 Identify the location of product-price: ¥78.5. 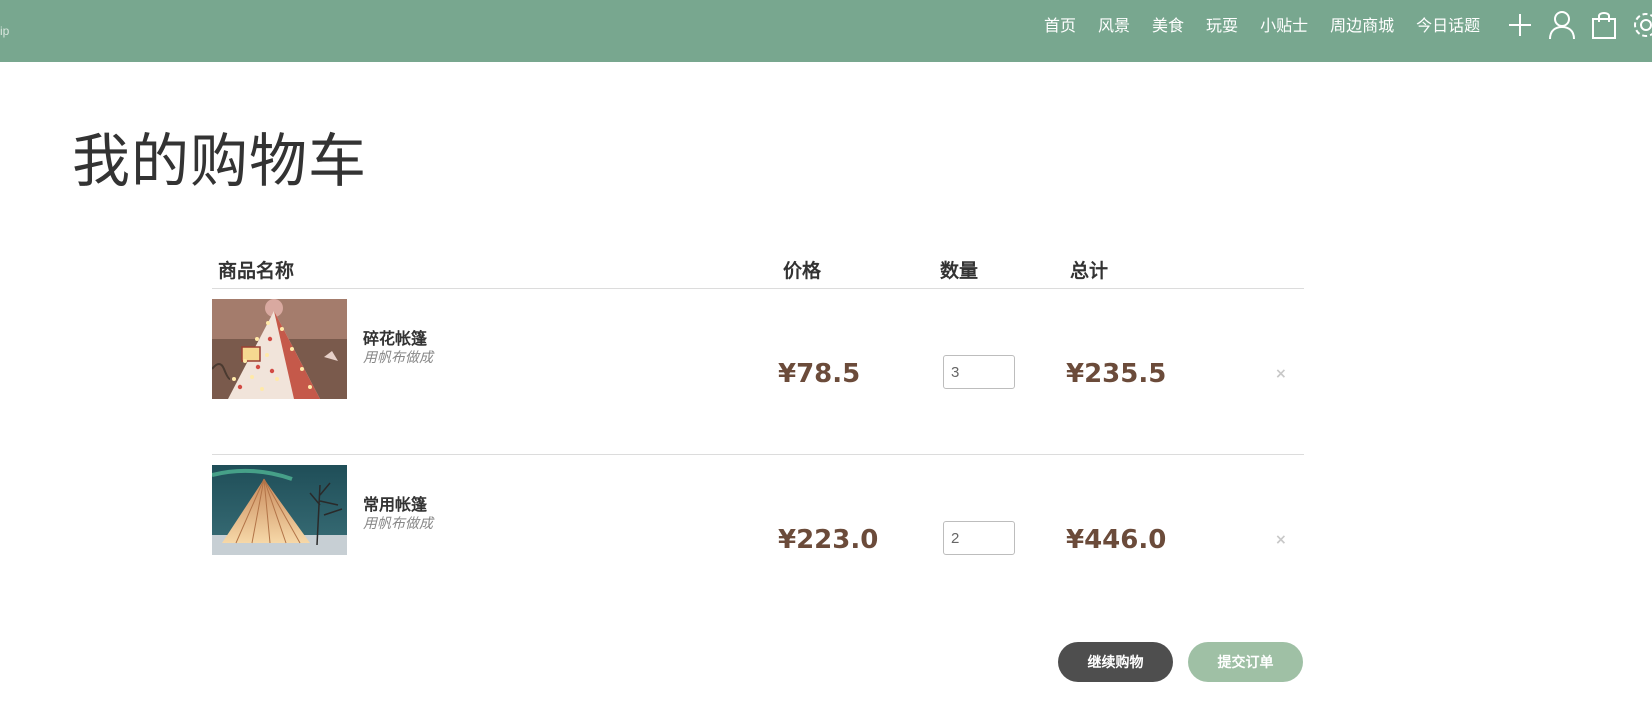
(819, 374).